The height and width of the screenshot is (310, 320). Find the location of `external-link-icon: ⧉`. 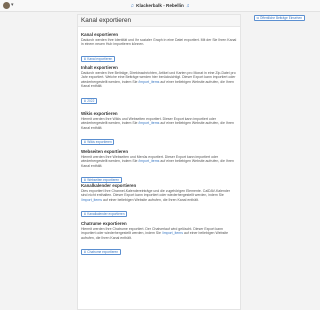

external-link-icon: ⧉ is located at coordinates (257, 18).